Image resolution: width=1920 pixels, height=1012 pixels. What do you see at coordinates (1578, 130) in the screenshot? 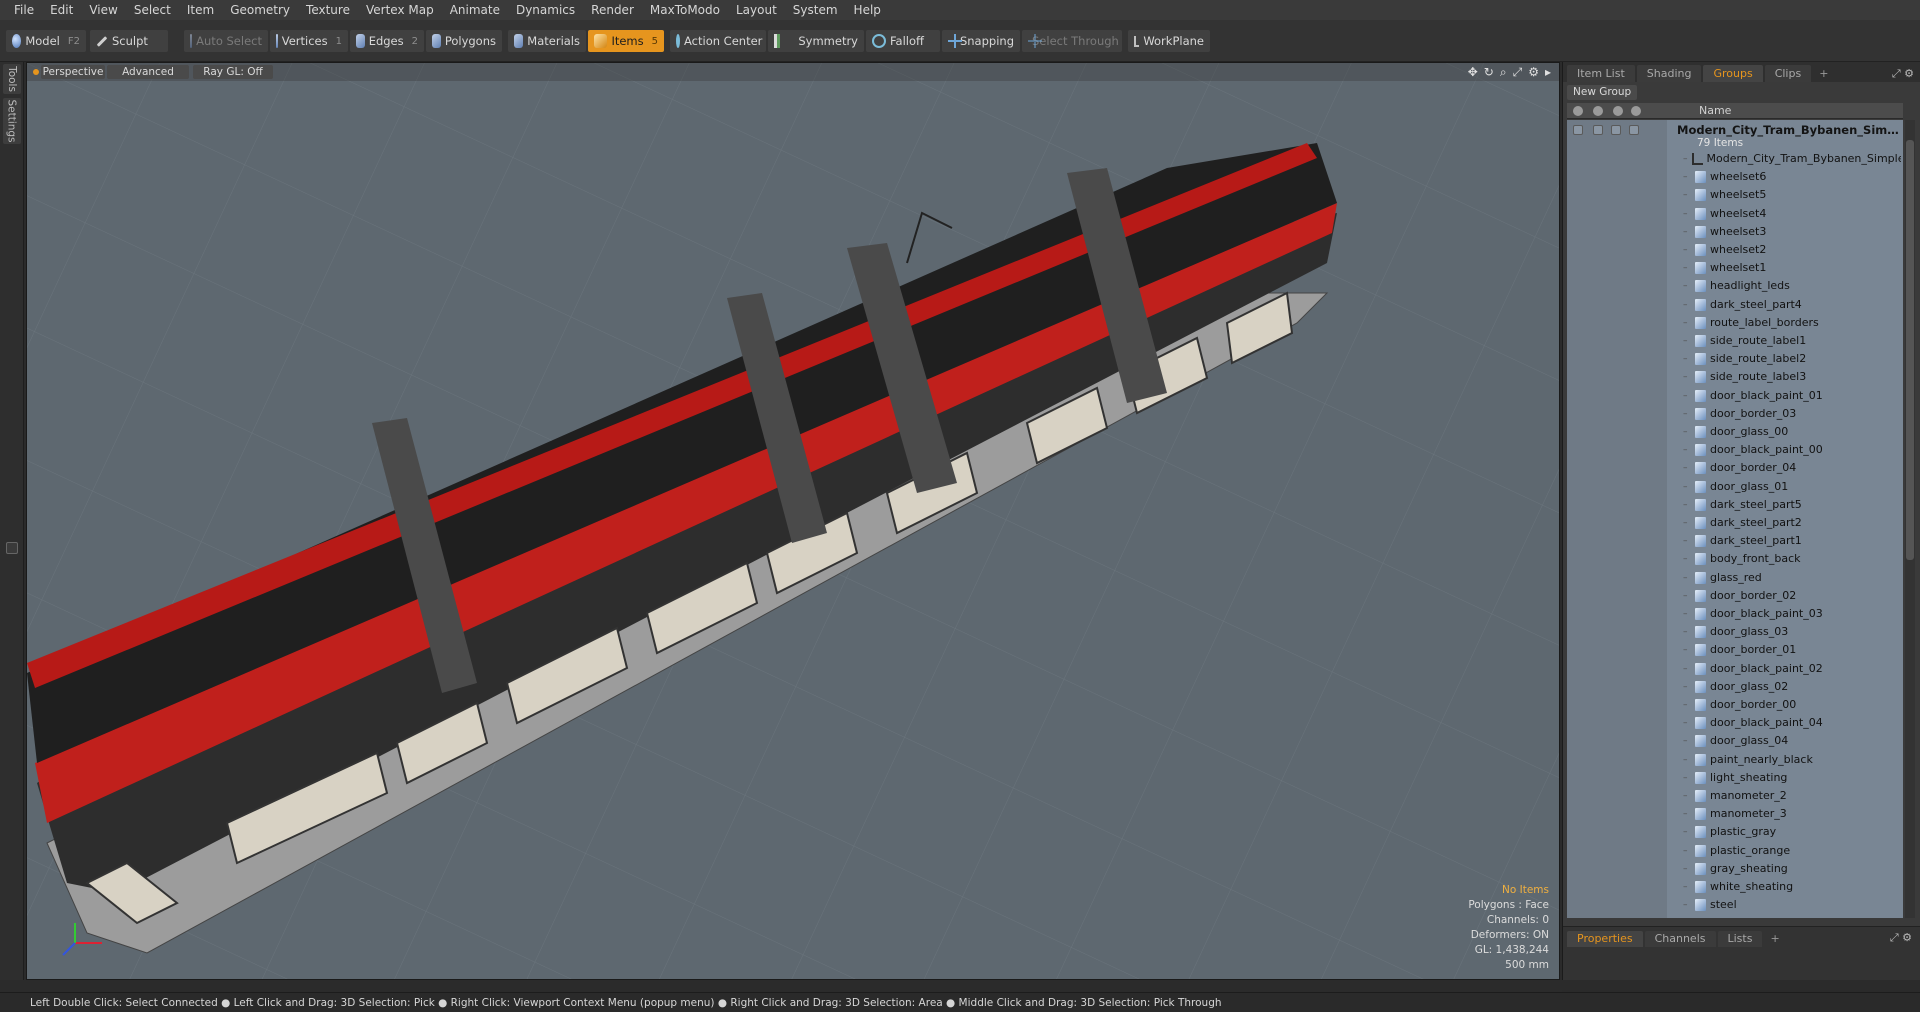
I see `group-visibility-toggle` at bounding box center [1578, 130].